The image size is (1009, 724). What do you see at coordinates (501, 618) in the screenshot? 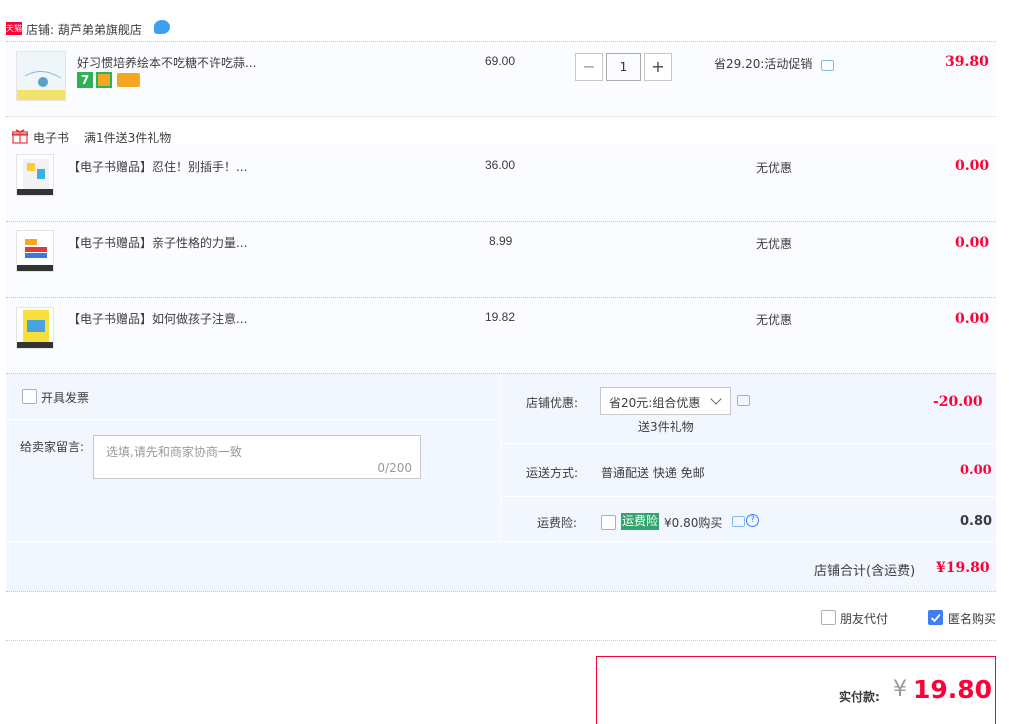
I see `payment-options: 朋友代付 匿名购买` at bounding box center [501, 618].